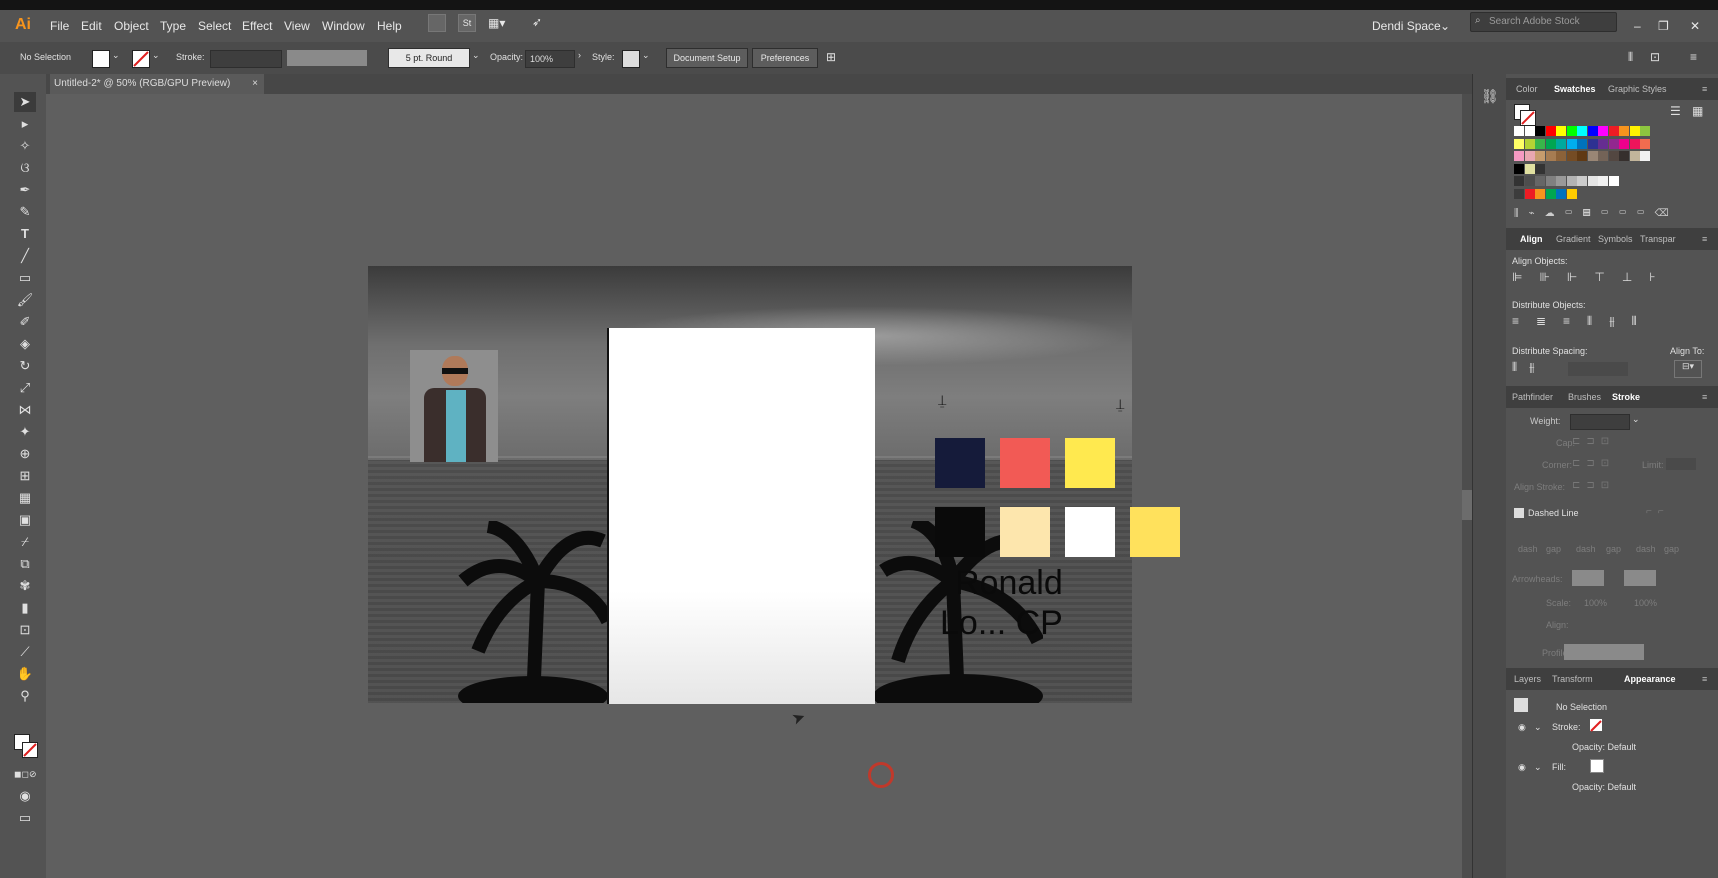  I want to click on stroke-color-icon, so click(30, 750).